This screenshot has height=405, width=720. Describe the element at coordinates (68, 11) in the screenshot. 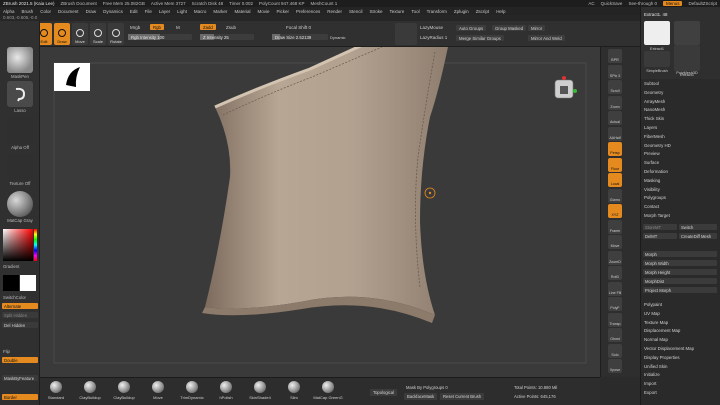

I see `menu-document: Document` at that location.